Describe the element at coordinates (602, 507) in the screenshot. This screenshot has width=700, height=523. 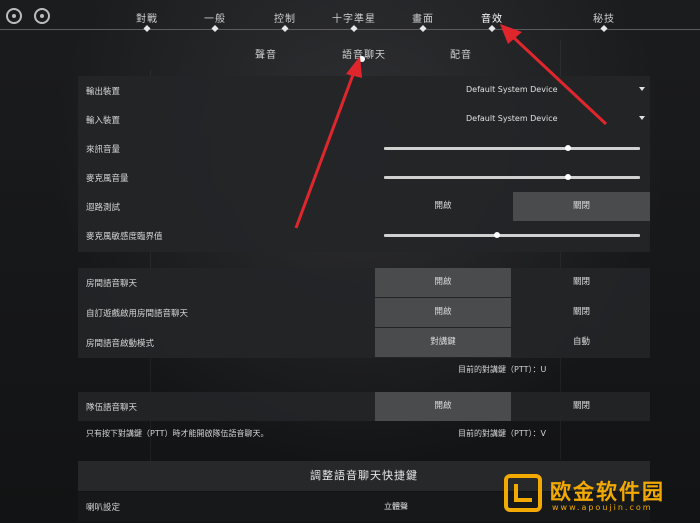
I see `watermark-subtitle: www.apoujin.com` at that location.